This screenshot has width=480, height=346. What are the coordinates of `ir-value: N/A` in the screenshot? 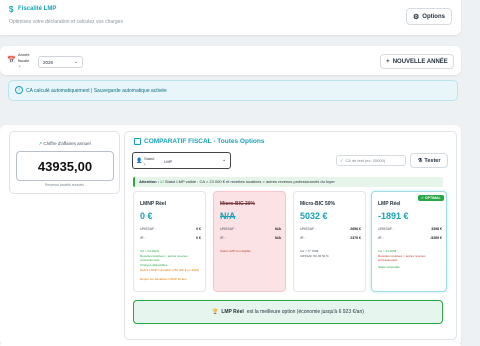 It's located at (277, 238).